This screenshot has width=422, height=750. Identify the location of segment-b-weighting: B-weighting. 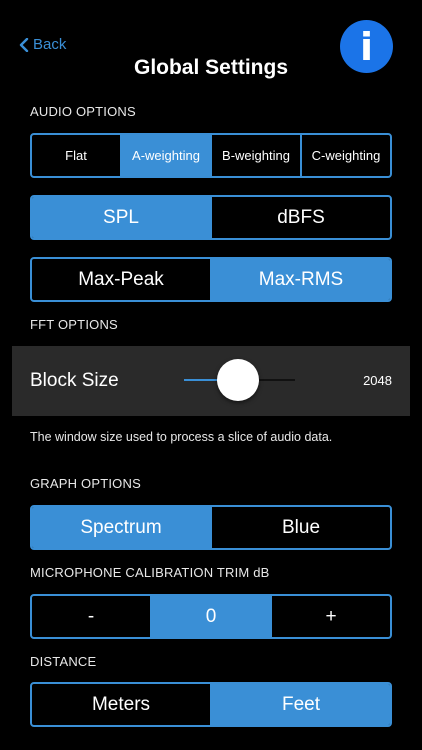
(255, 155).